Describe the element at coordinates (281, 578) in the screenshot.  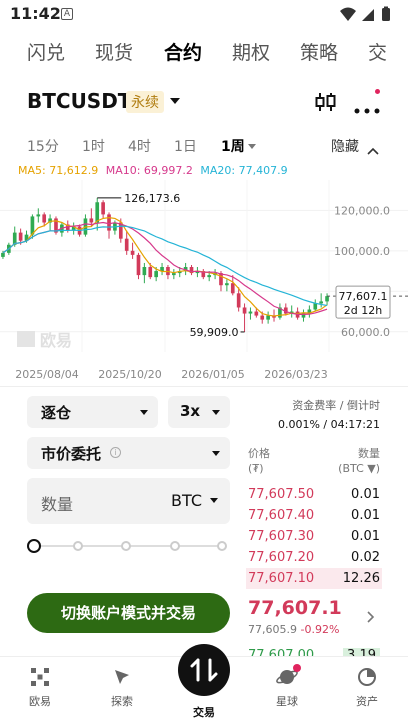
I see `ask-price: 77,607.10` at that location.